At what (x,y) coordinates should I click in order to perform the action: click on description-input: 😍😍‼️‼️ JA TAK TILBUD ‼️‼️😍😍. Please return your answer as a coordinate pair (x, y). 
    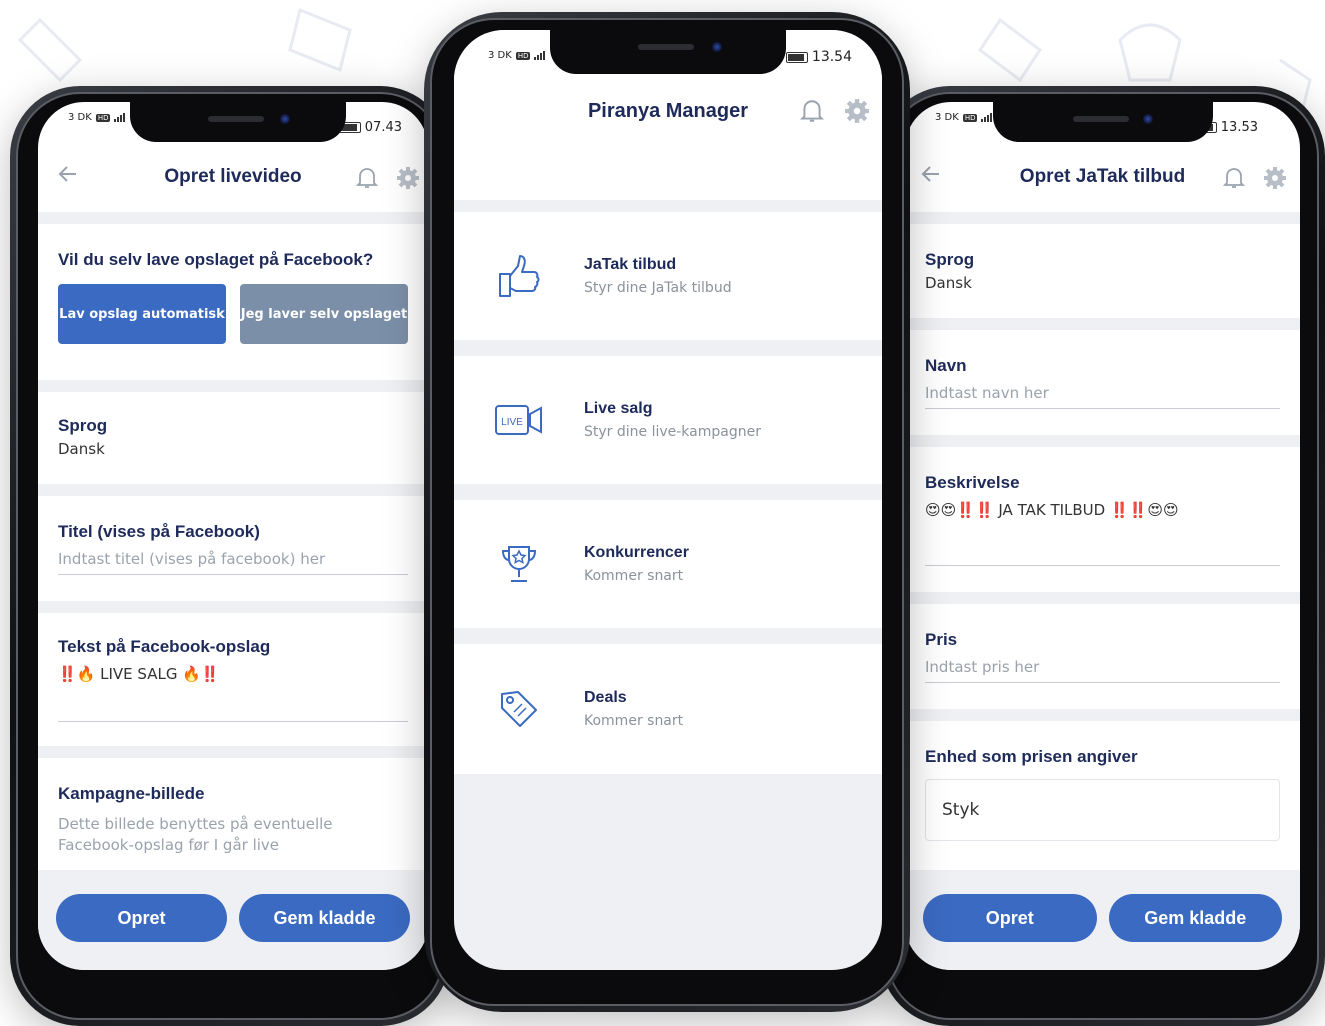
    Looking at the image, I should click on (1102, 533).